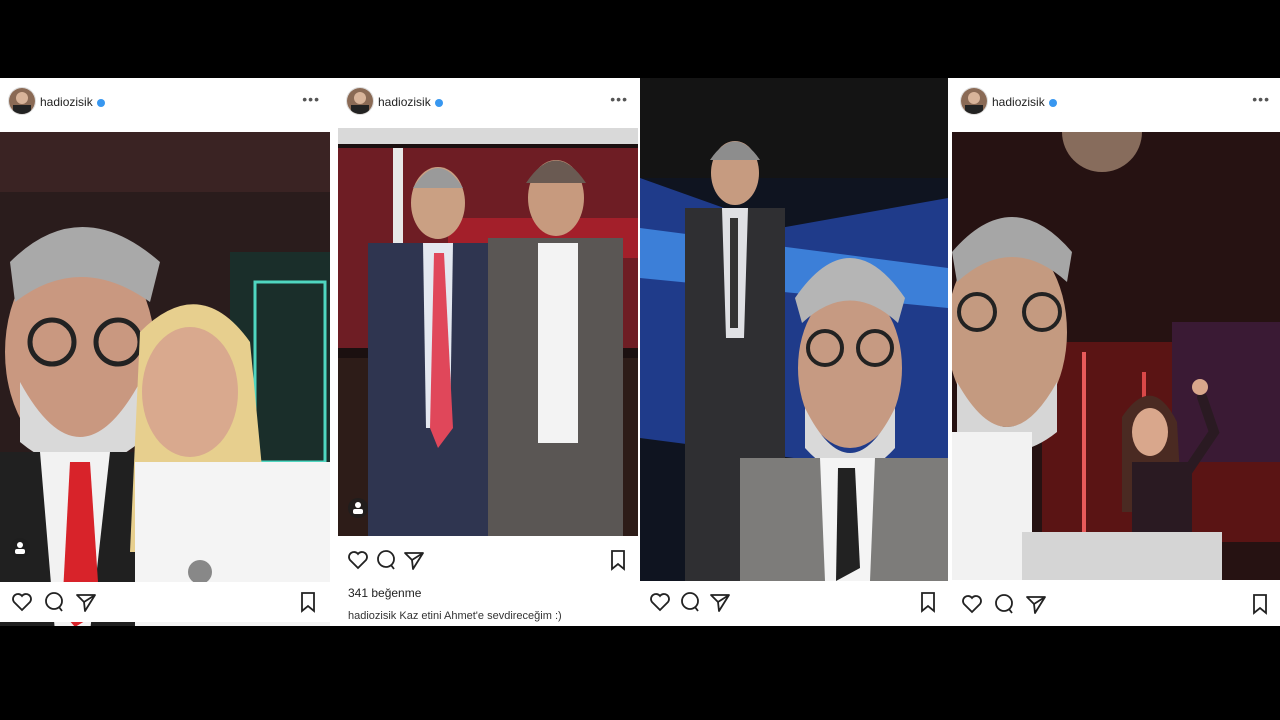 Image resolution: width=1280 pixels, height=720 pixels. I want to click on caption-text: Kaz etini Ahmet'e sevdireceğim :), so click(480, 616).